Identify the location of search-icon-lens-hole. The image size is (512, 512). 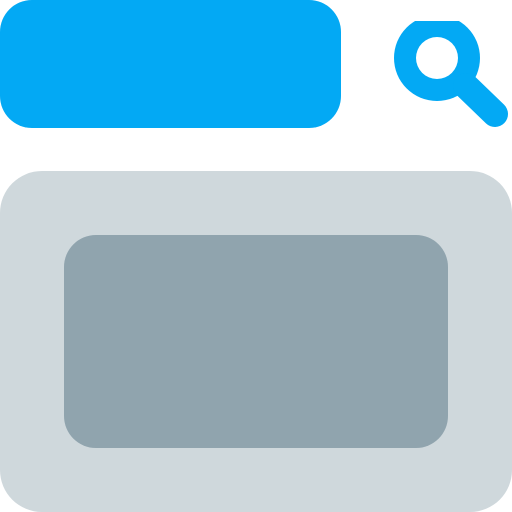
(437, 58).